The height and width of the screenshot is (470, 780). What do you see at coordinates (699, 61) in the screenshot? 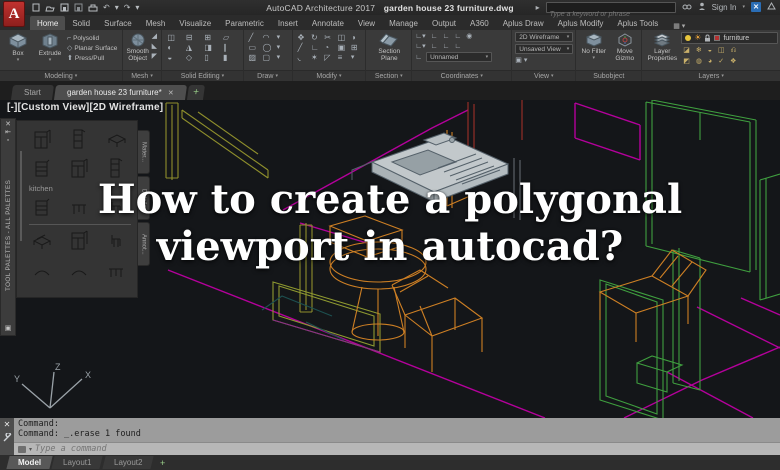
I see `layer-thaw-all-icon: ◍` at bounding box center [699, 61].